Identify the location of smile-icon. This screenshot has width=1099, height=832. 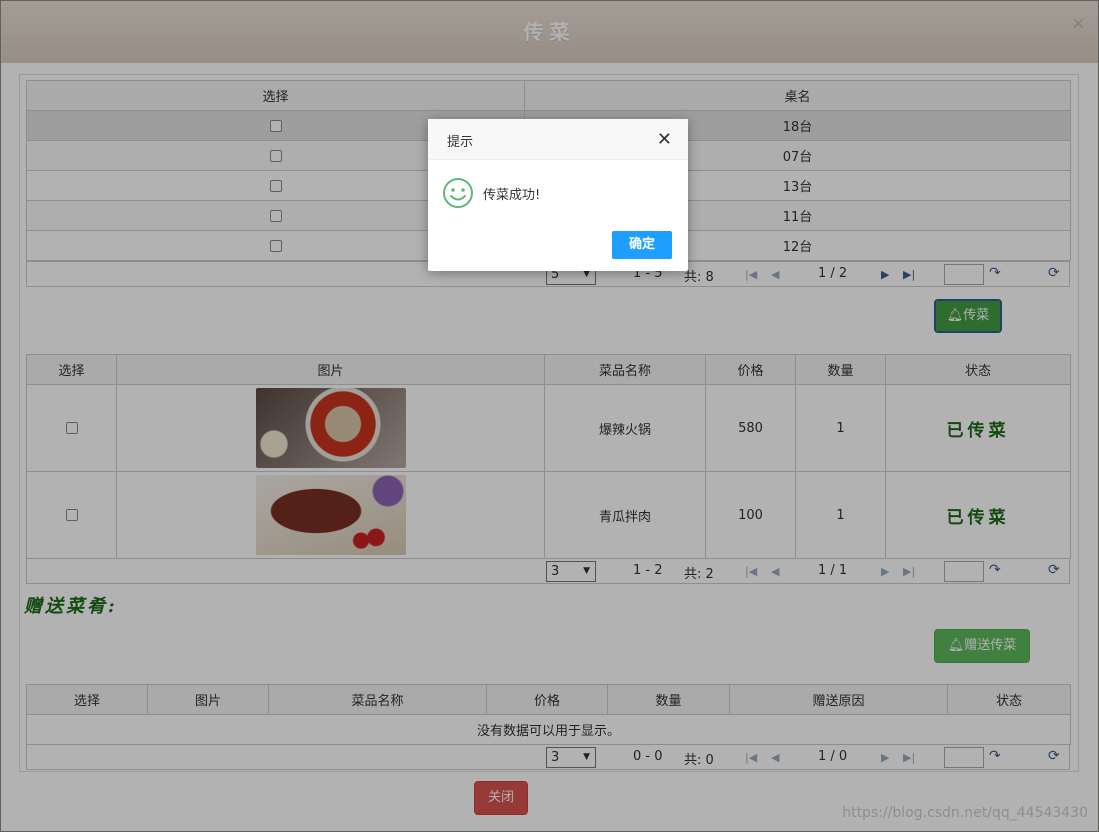
(458, 193).